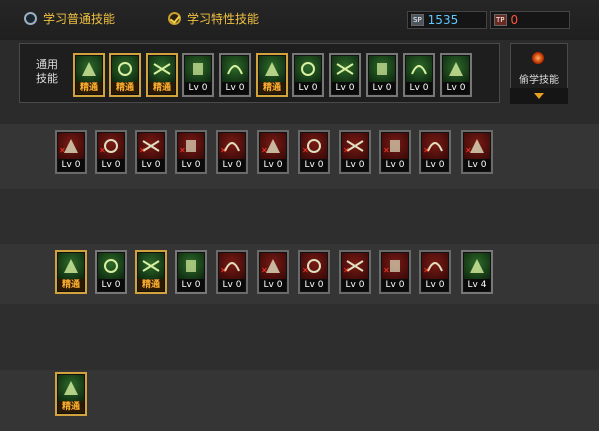 The image size is (599, 431). What do you see at coordinates (191, 152) in the screenshot?
I see `row1-skill-4: ✕ Lv 0` at bounding box center [191, 152].